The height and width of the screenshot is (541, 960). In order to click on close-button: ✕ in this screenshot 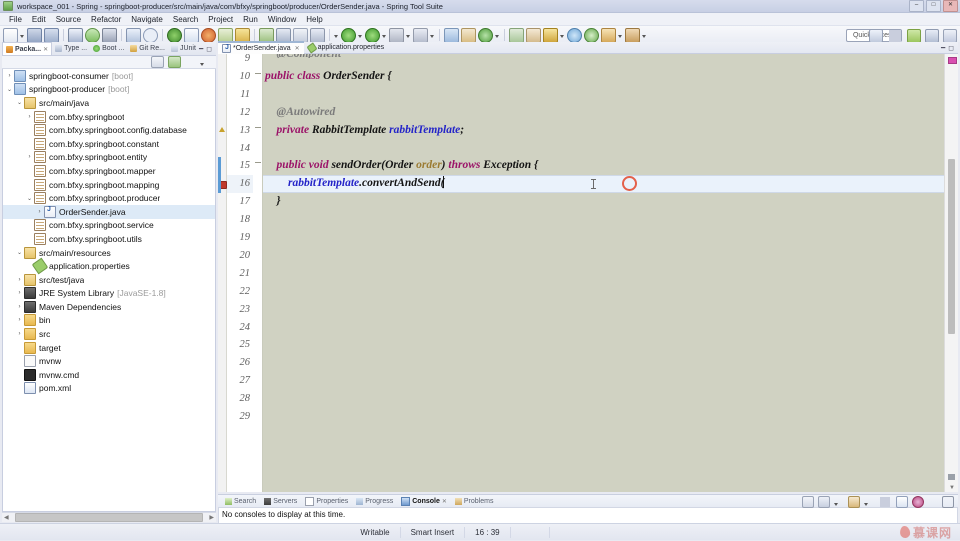, I will do `click(950, 6)`.